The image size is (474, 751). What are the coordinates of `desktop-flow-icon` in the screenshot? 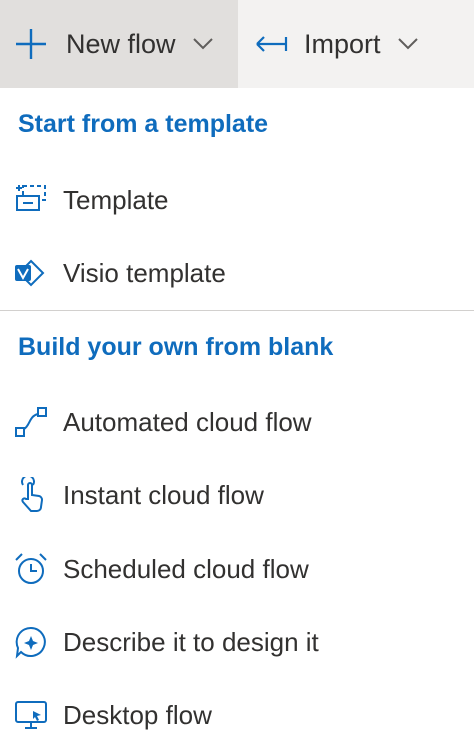 It's located at (31, 715).